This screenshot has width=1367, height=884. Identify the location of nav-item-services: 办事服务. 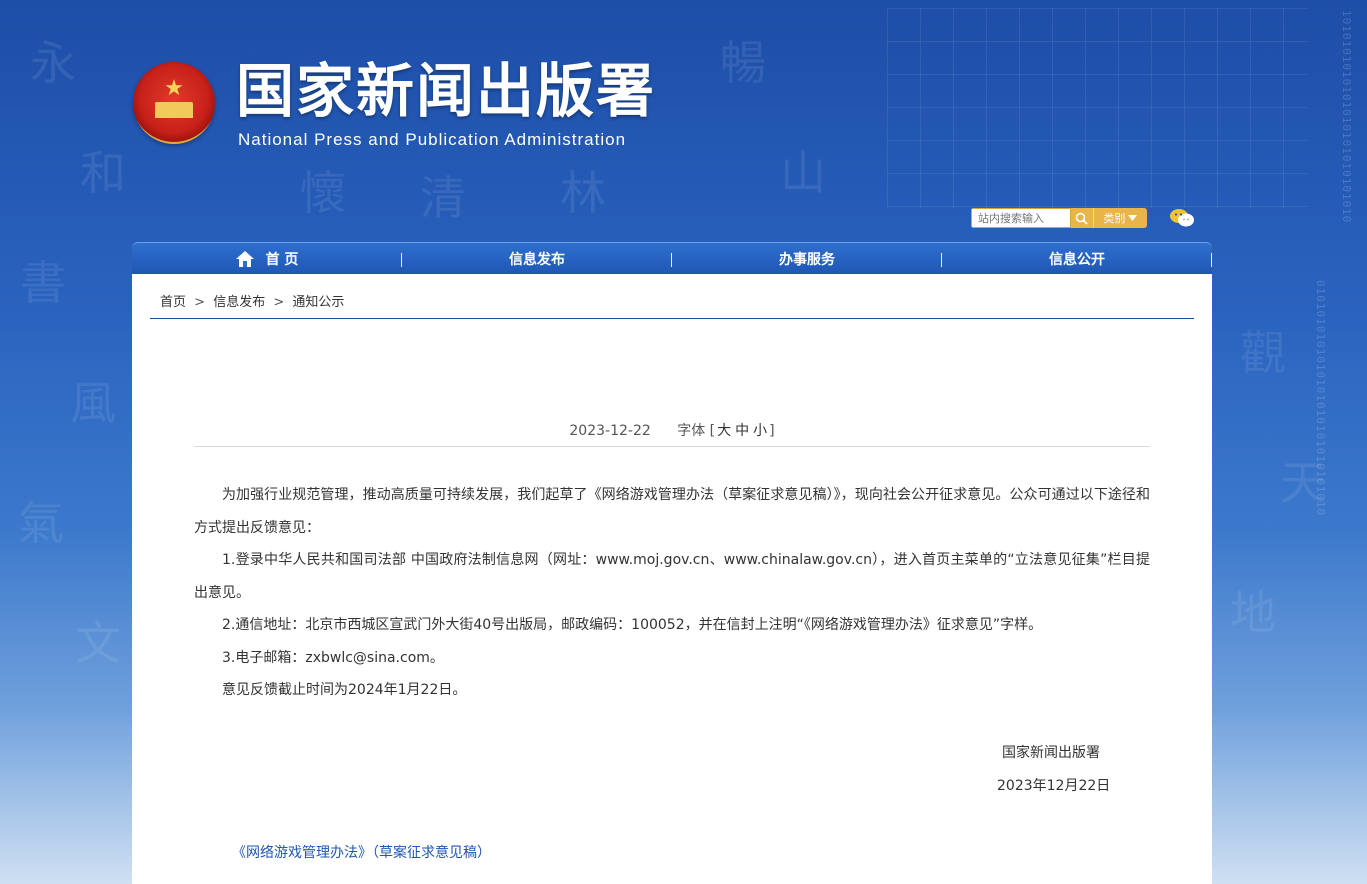
(807, 259).